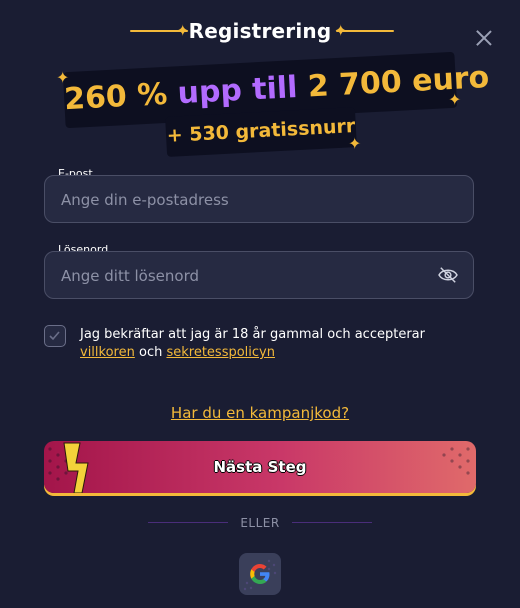  I want to click on checkmark-icon, so click(54, 336).